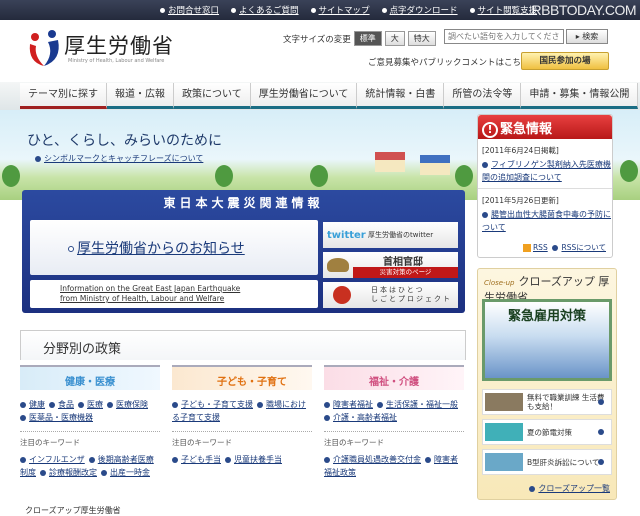 The width and height of the screenshot is (640, 516). What do you see at coordinates (580, 96) in the screenshot?
I see `nav-applications: 申請・募集・情報公開` at bounding box center [580, 96].